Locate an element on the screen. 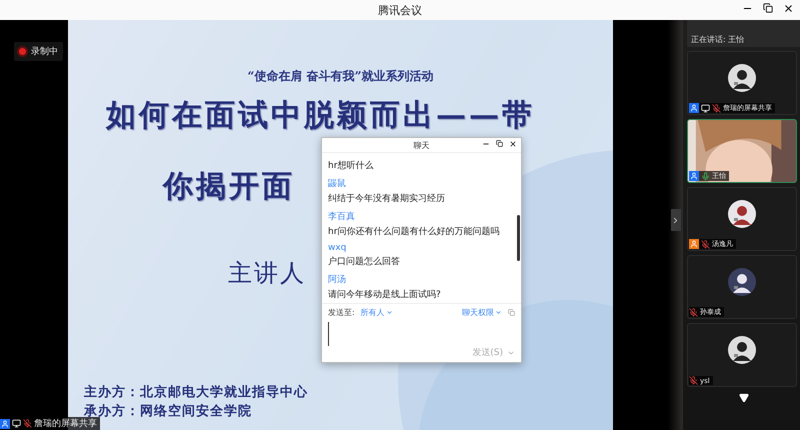 The width and height of the screenshot is (800, 430). slide-subtitle: “使命在肩 奋斗有我”就业系列活动 is located at coordinates (341, 76).